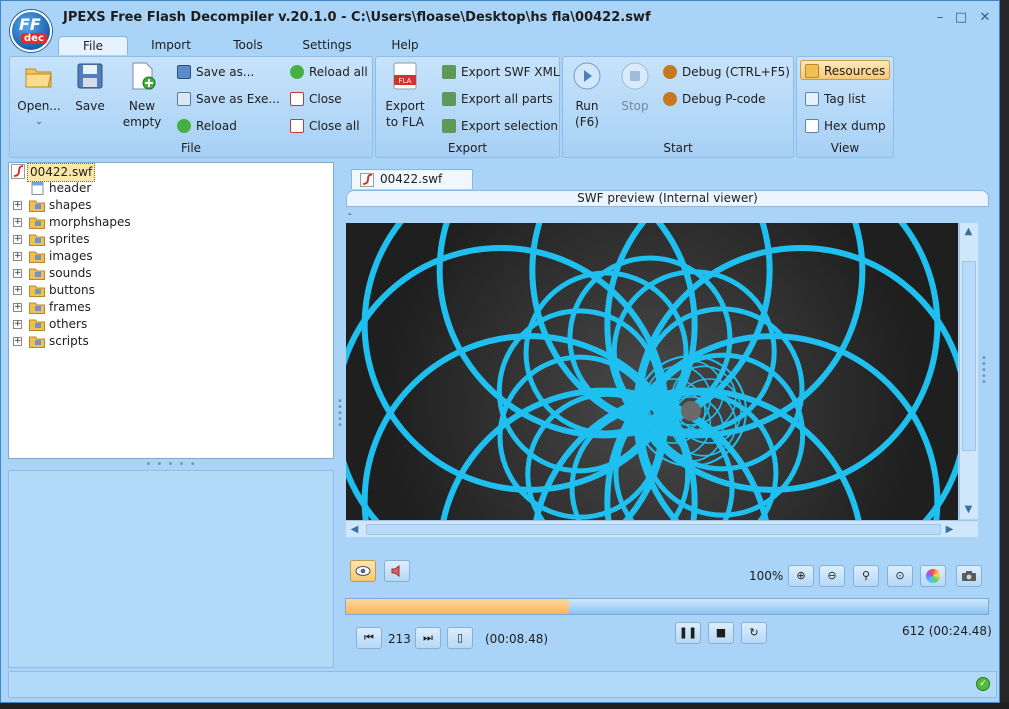 This screenshot has width=1009, height=709. Describe the element at coordinates (191, 148) in the screenshot. I see `file-group-label: File` at that location.